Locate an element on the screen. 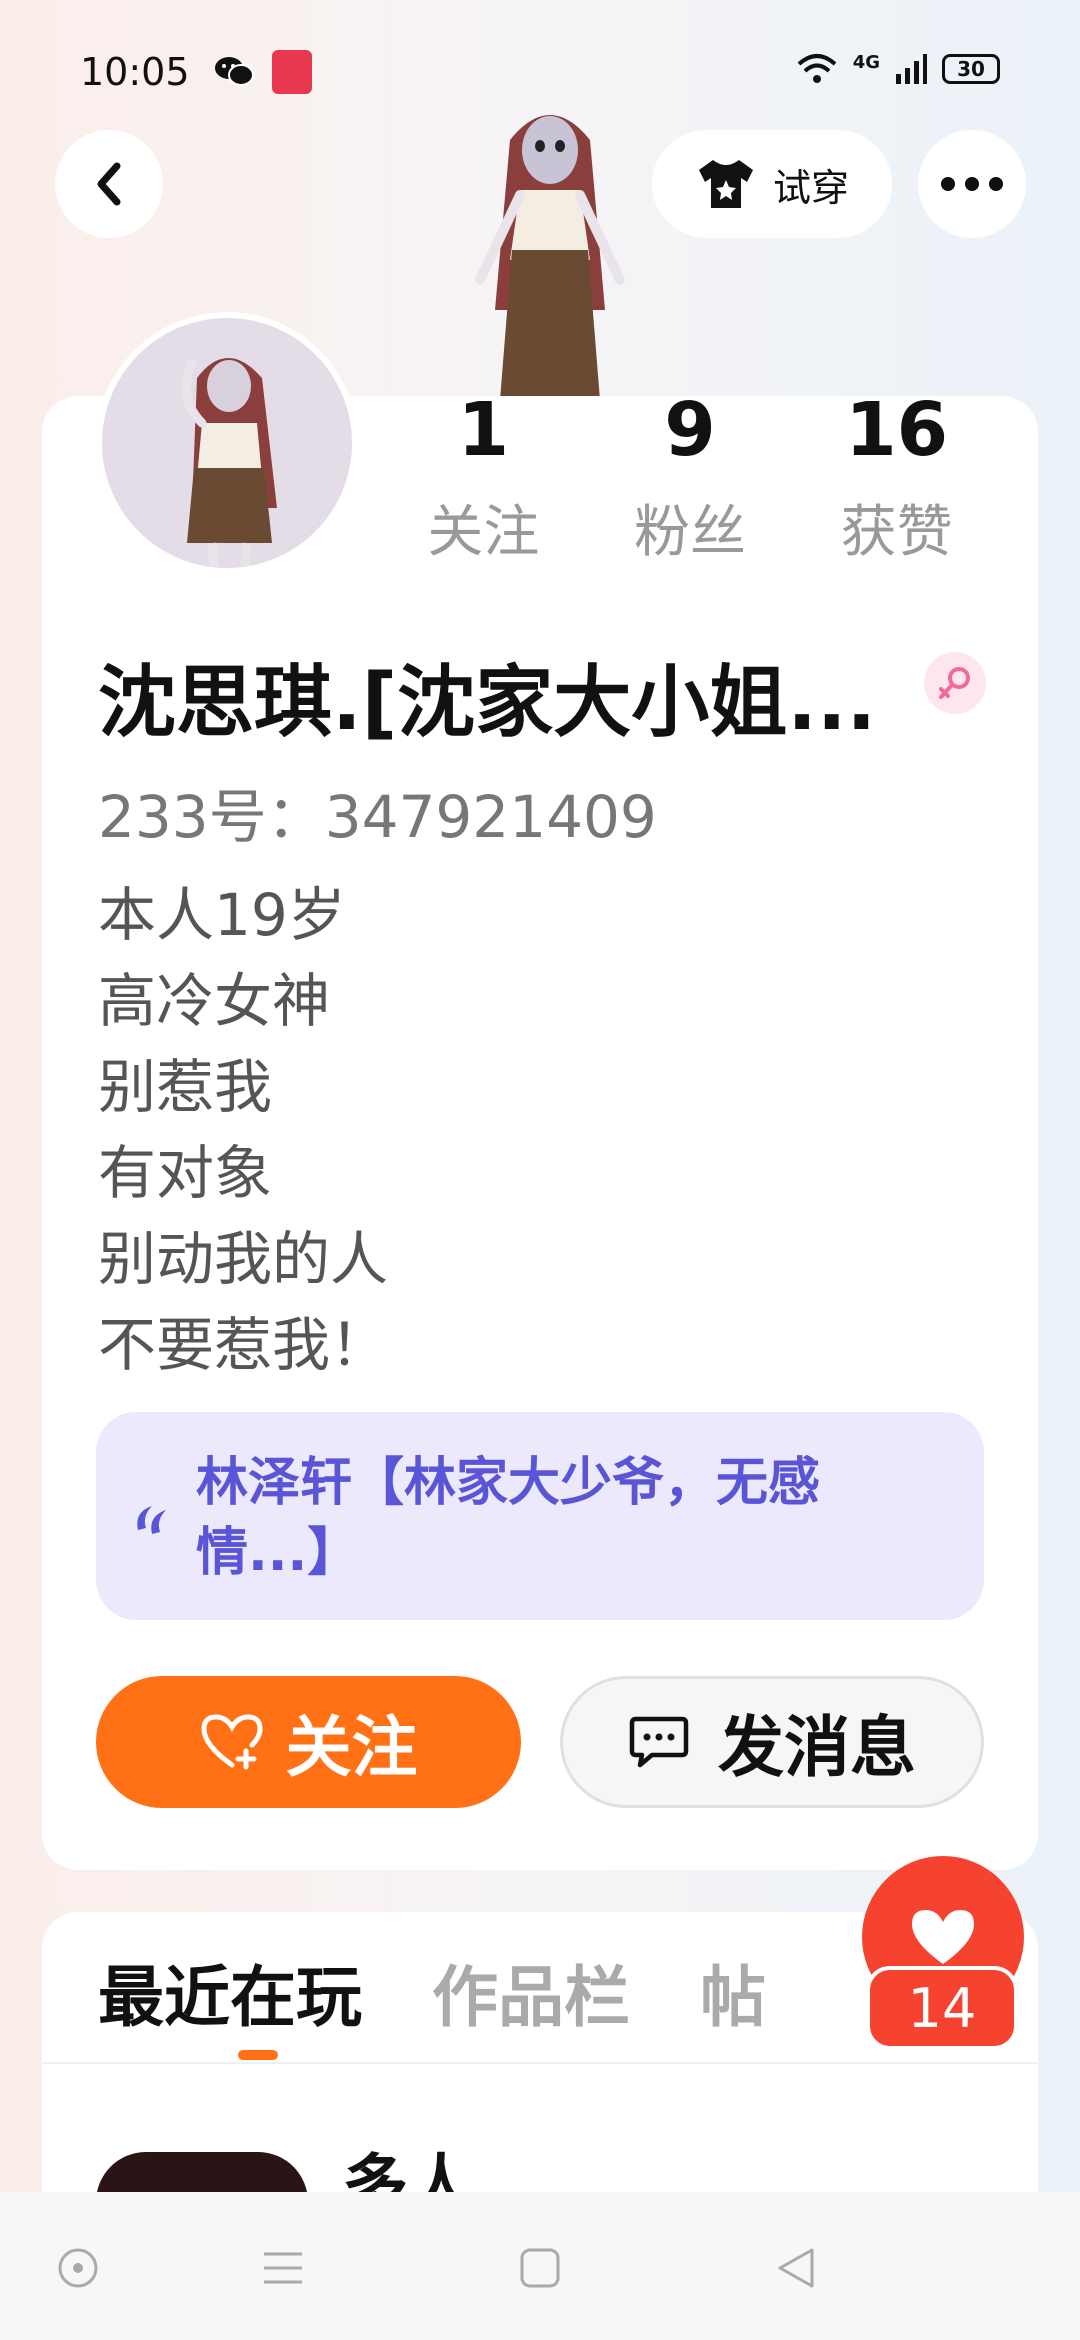  chevron-left-icon is located at coordinates (109, 184).